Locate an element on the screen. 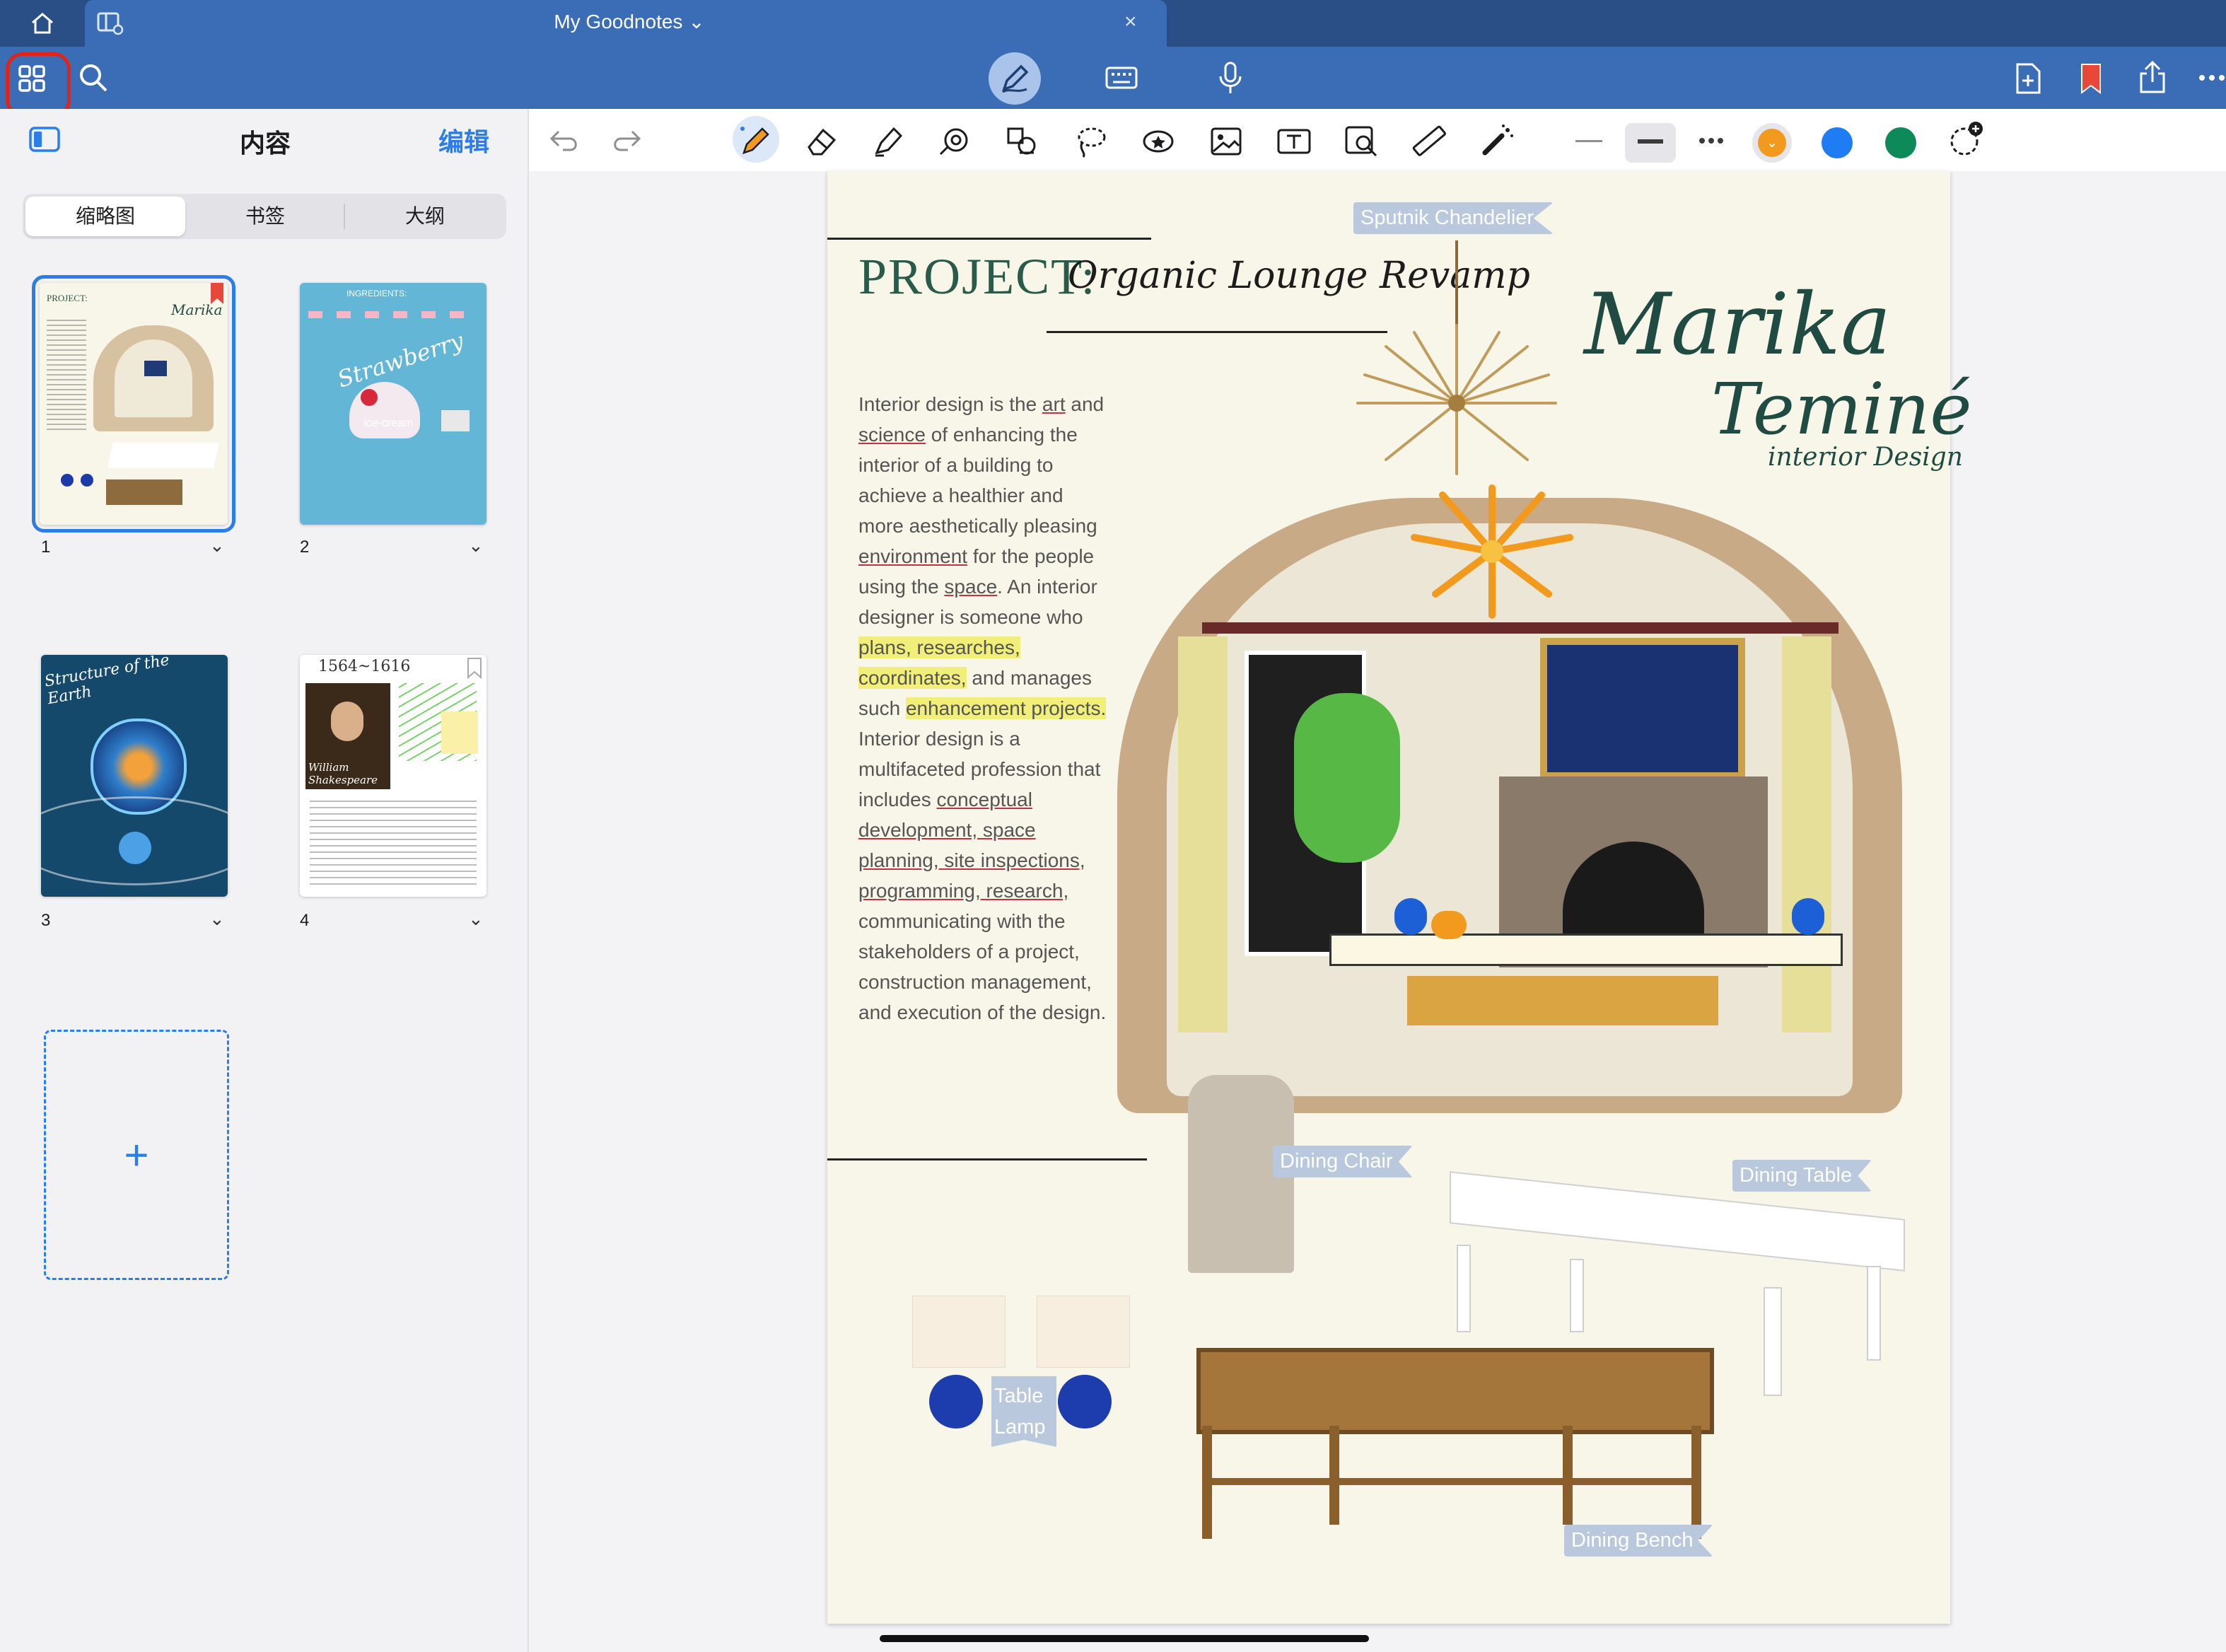  dining-bench-image is located at coordinates (1455, 1391).